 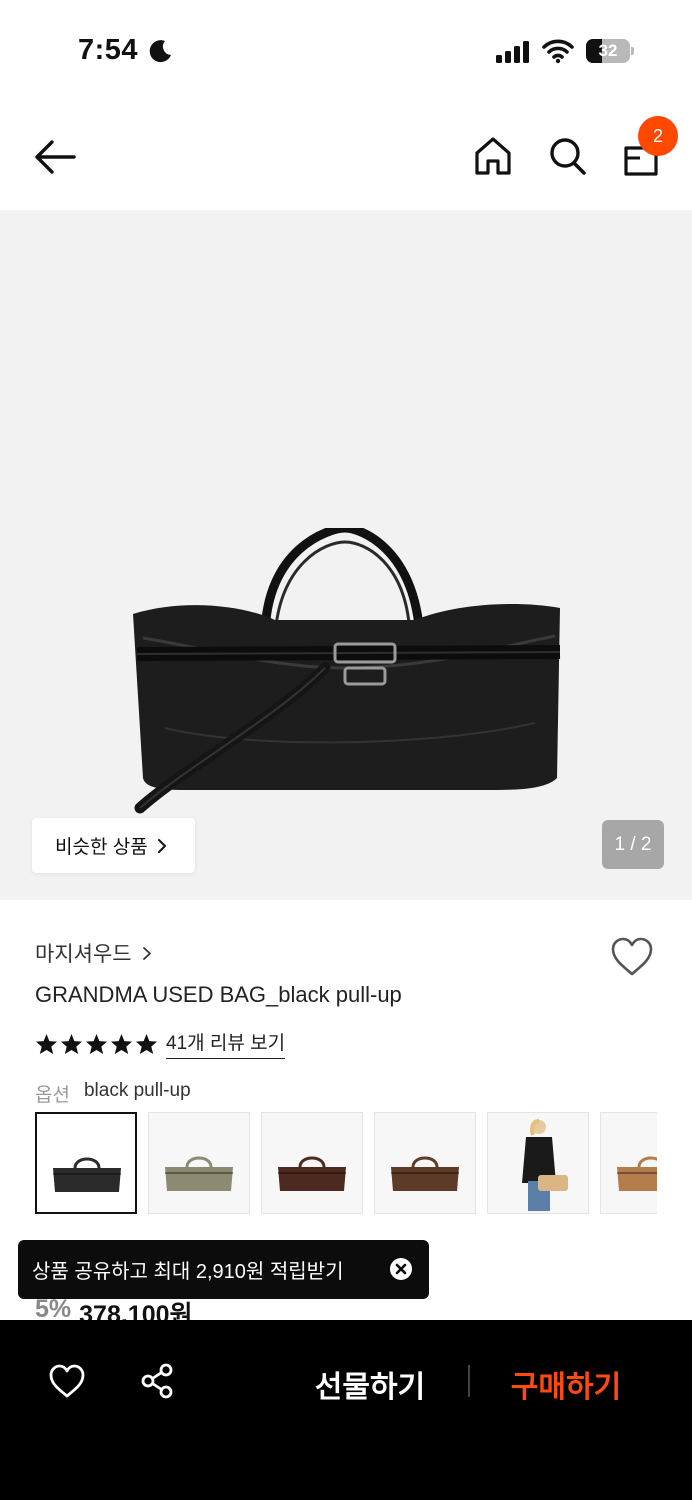 I want to click on discount-rate: 5%, so click(x=53, y=1308).